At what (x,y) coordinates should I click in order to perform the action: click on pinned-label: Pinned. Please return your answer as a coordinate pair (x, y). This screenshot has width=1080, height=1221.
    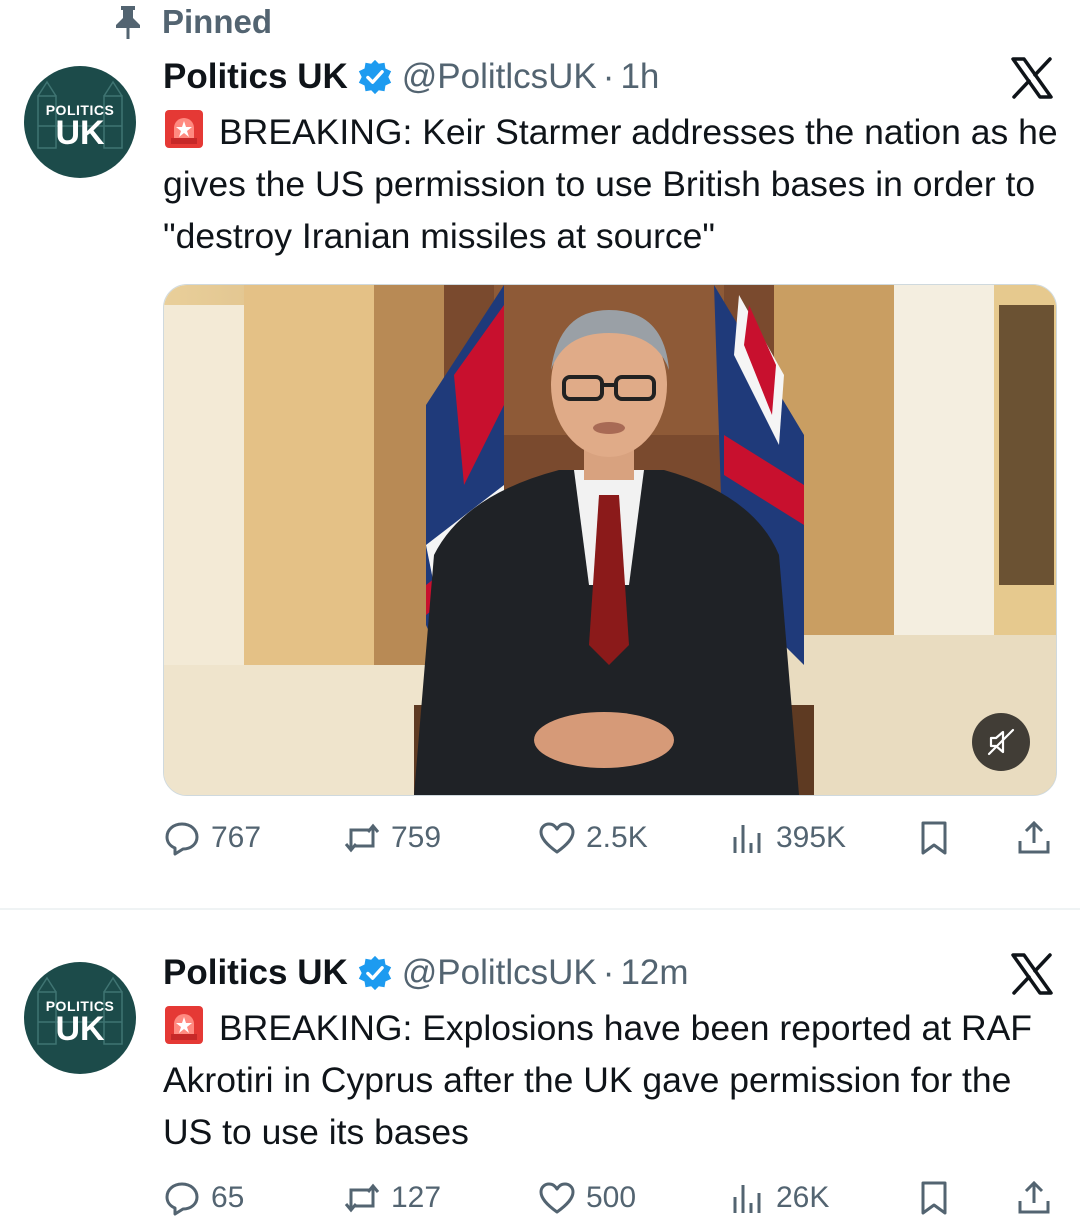
    Looking at the image, I should click on (217, 21).